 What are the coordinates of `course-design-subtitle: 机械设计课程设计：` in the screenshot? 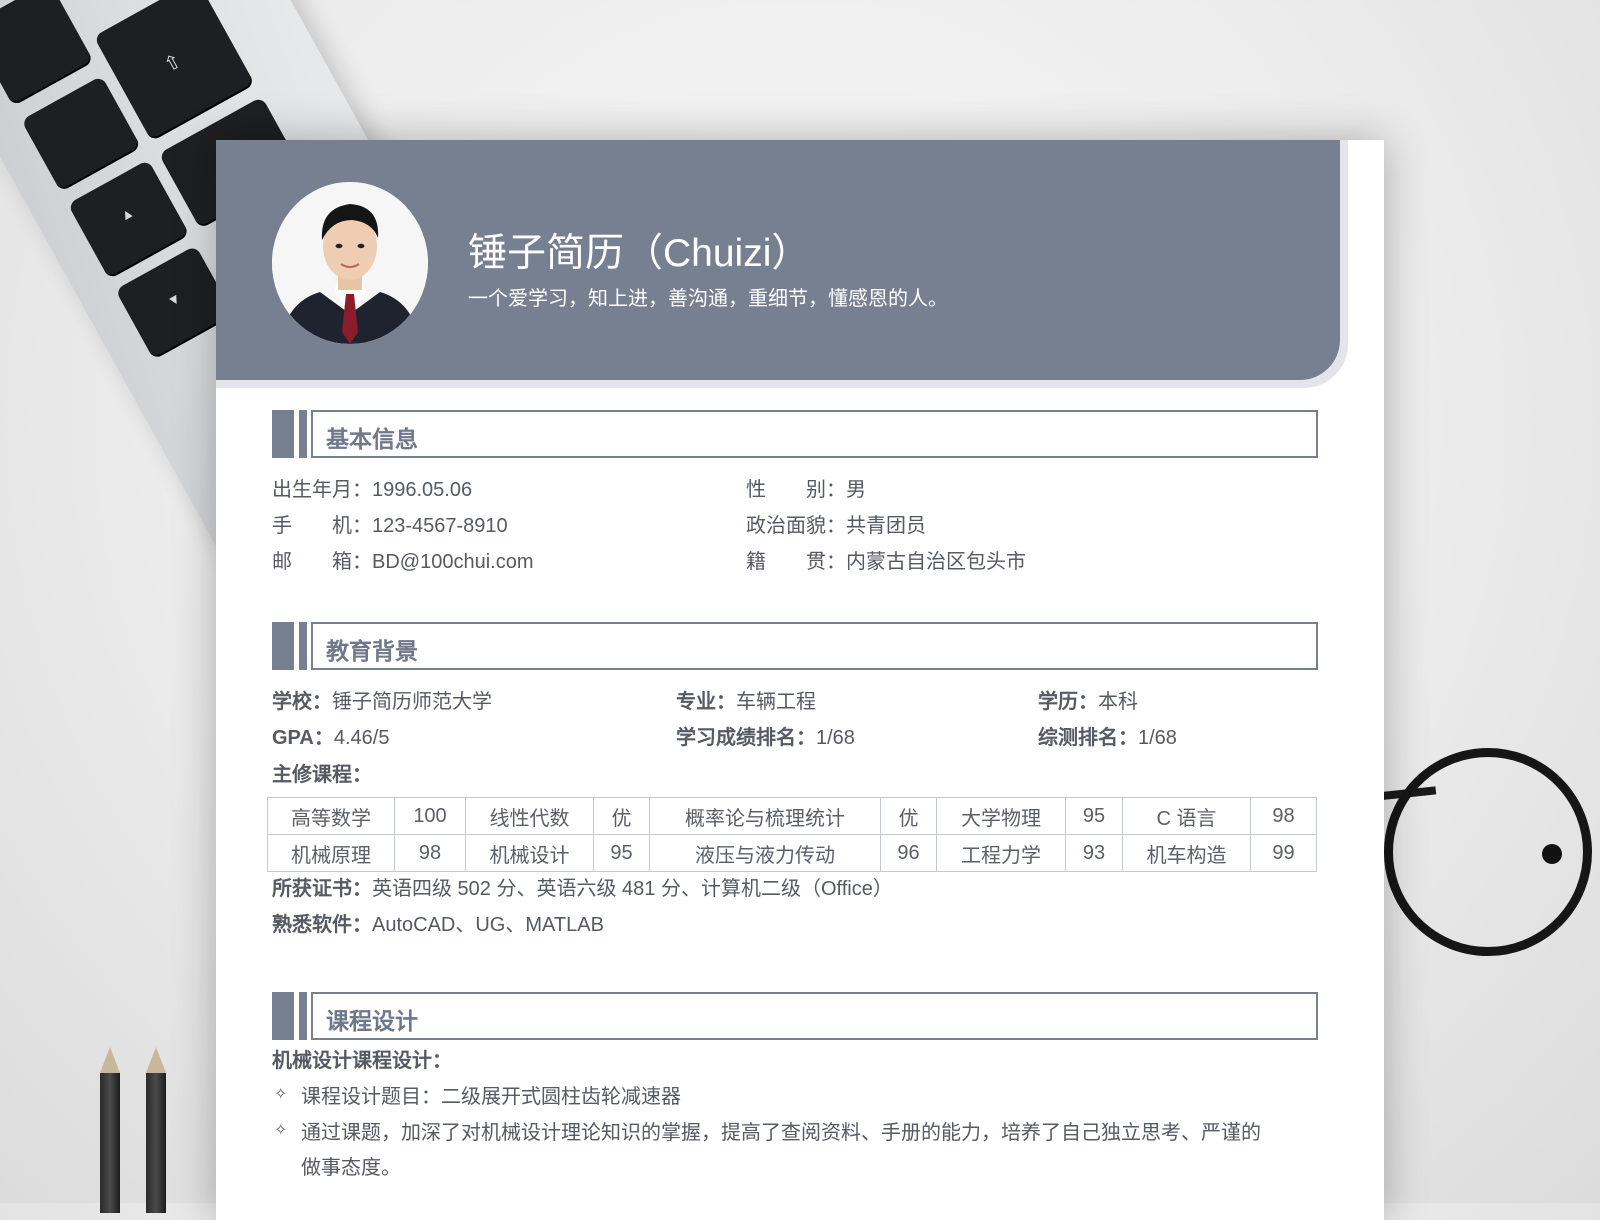 It's located at (362, 1058).